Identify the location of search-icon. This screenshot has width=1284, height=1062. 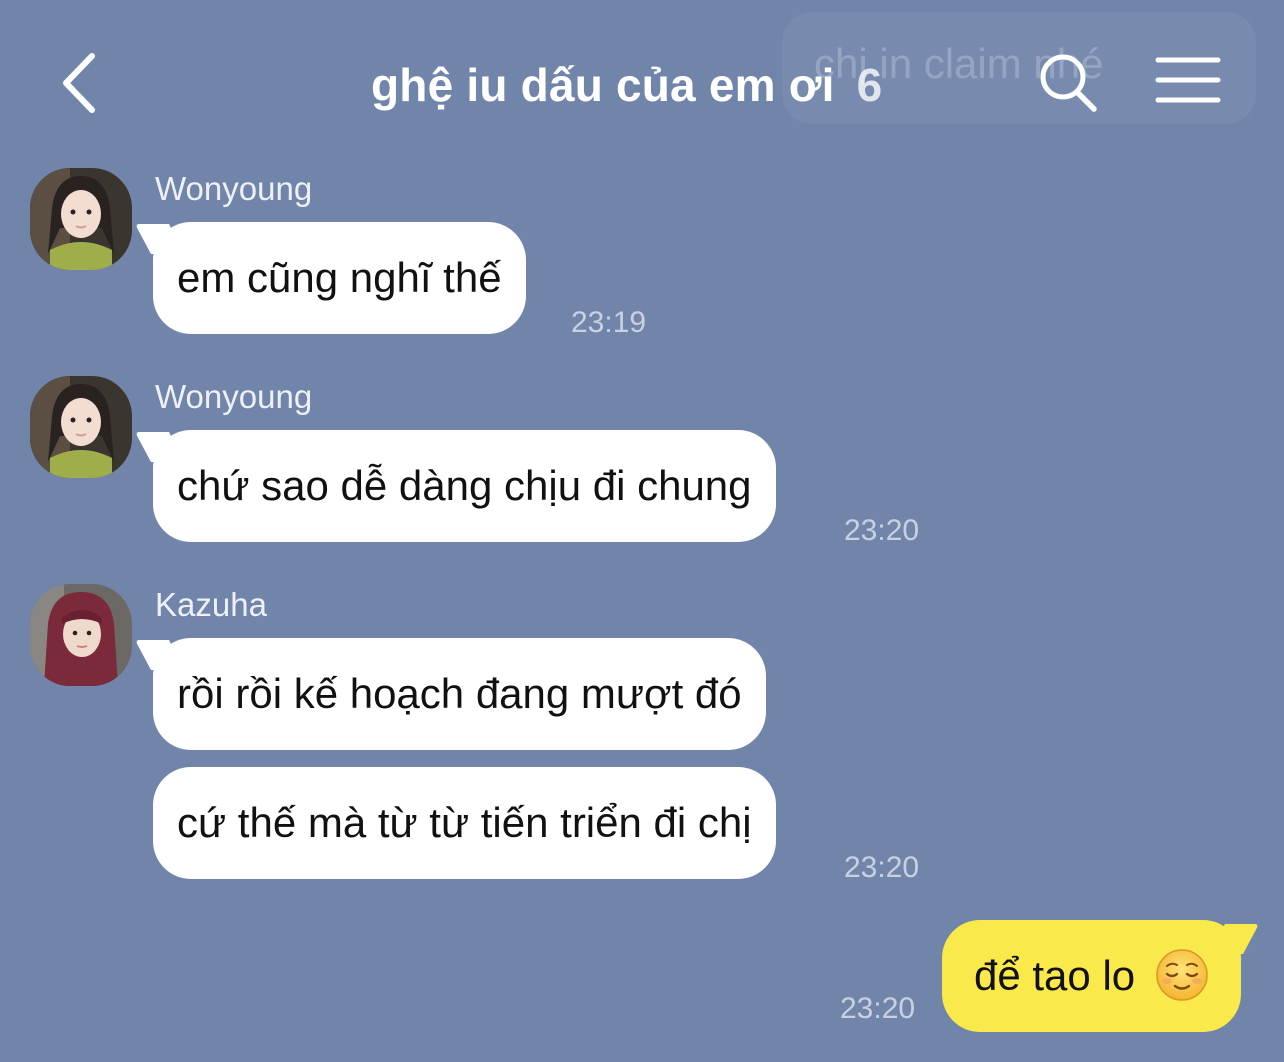
(1068, 83).